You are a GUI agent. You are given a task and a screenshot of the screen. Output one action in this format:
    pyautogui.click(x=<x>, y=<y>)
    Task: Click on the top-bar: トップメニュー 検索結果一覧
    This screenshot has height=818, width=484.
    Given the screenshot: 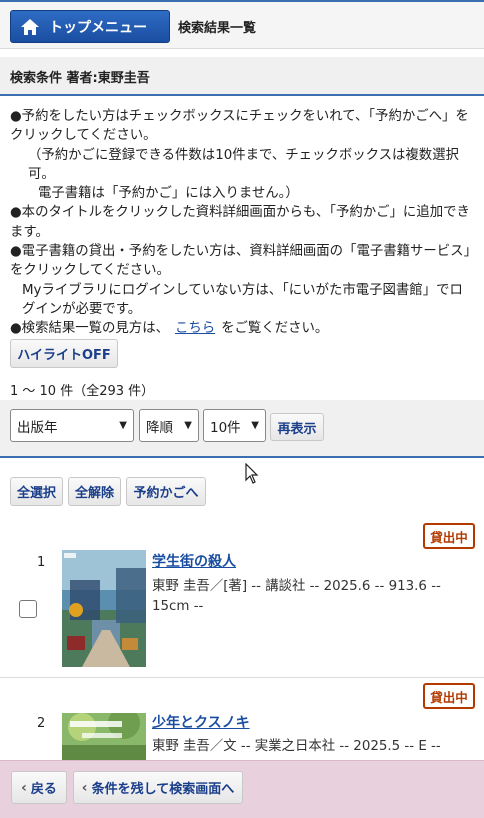 What is the action you would take?
    pyautogui.click(x=242, y=24)
    